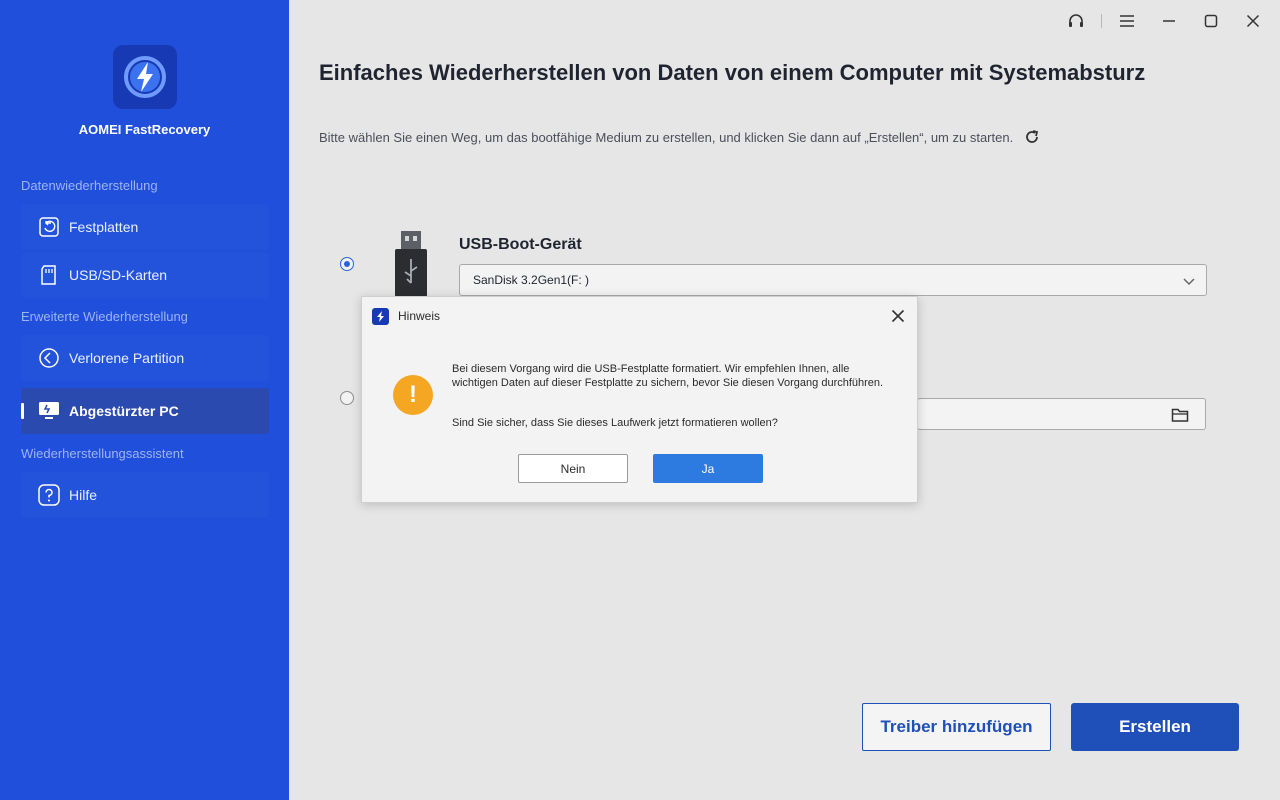 The image size is (1280, 800). I want to click on maximize-icon, so click(1211, 21).